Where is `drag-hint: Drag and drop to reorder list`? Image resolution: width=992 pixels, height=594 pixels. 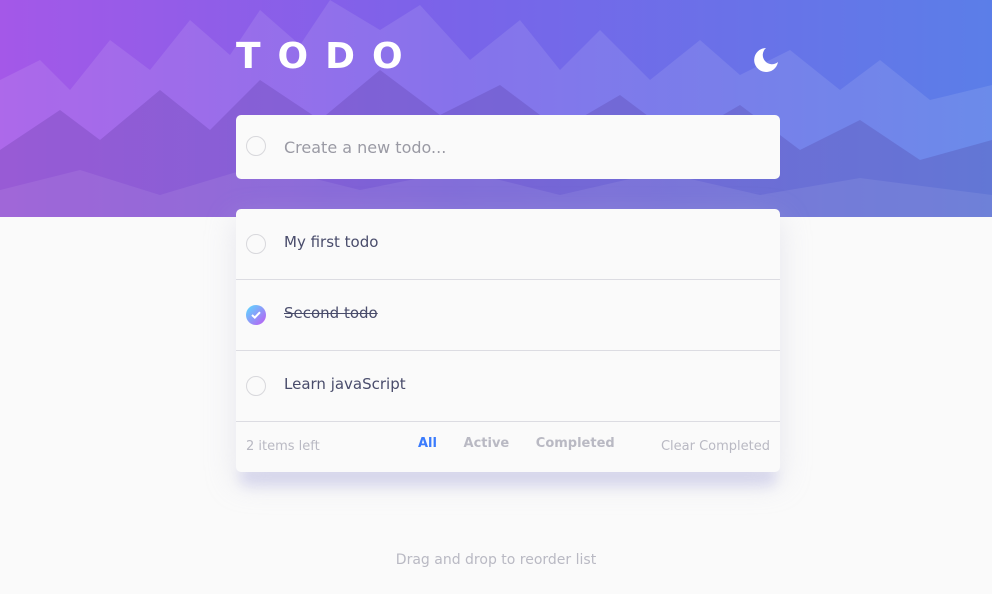 drag-hint: Drag and drop to reorder list is located at coordinates (496, 560).